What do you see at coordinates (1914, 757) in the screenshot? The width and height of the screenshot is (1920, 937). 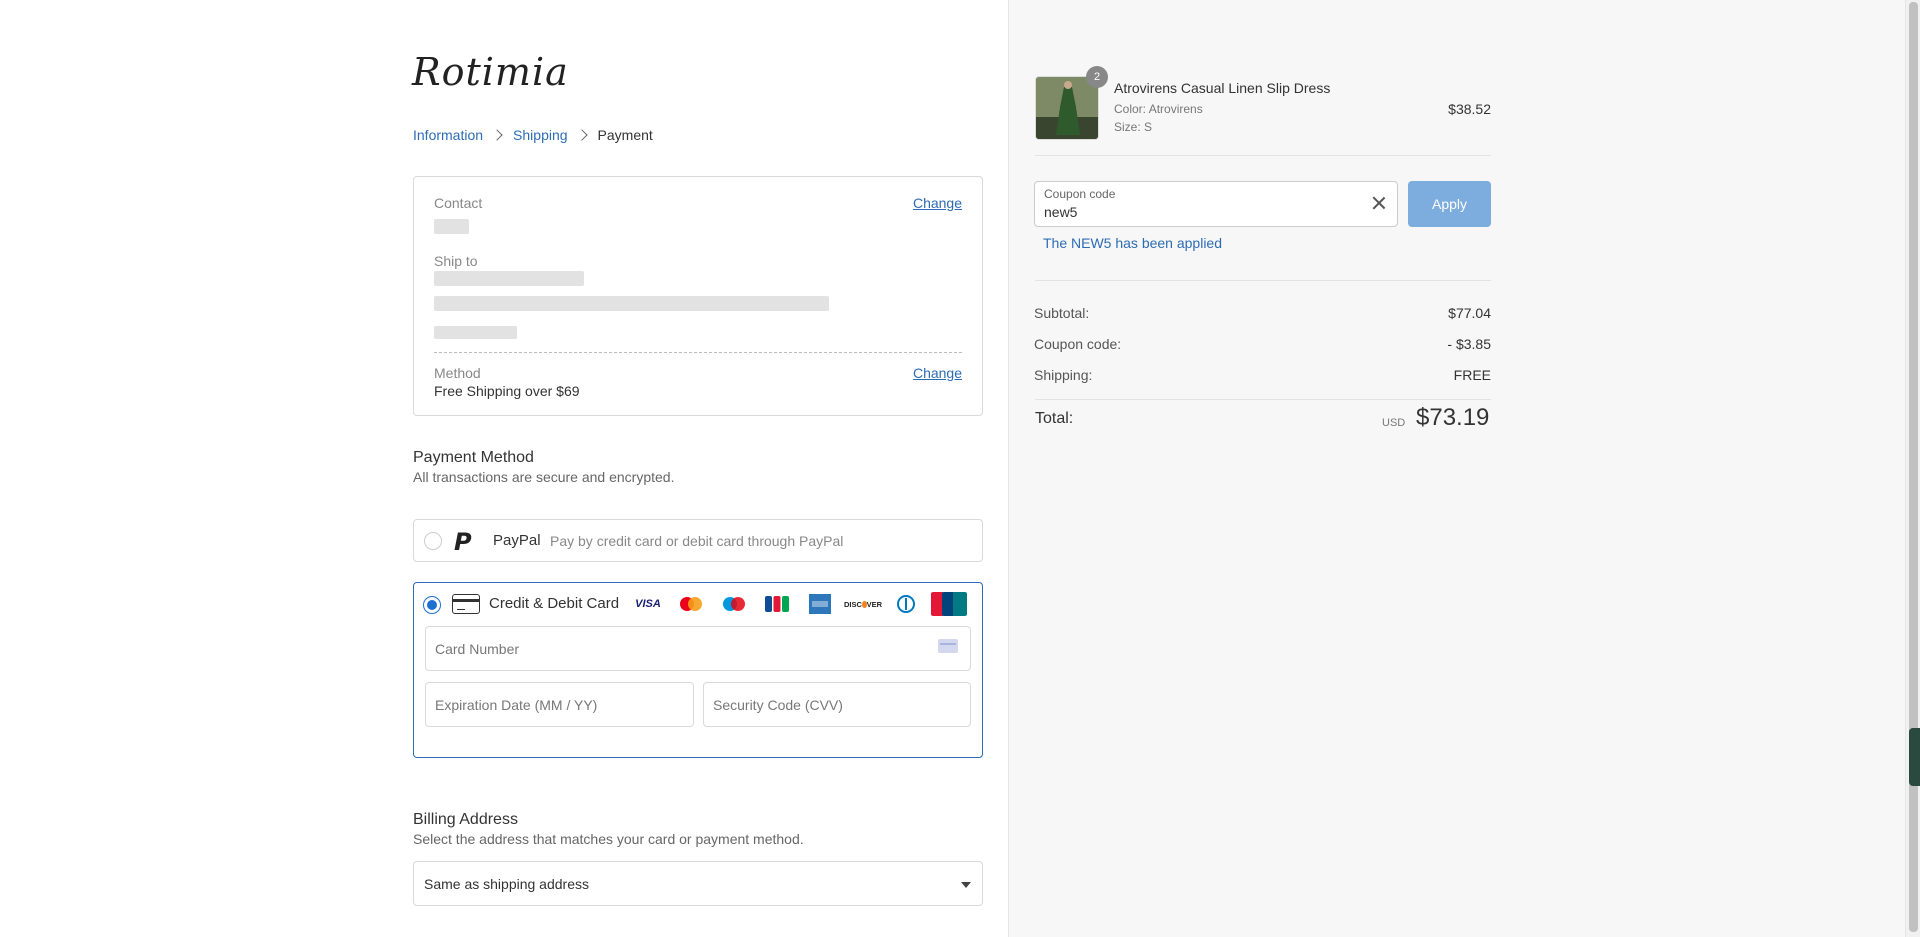 I see `side-widget-tab` at bounding box center [1914, 757].